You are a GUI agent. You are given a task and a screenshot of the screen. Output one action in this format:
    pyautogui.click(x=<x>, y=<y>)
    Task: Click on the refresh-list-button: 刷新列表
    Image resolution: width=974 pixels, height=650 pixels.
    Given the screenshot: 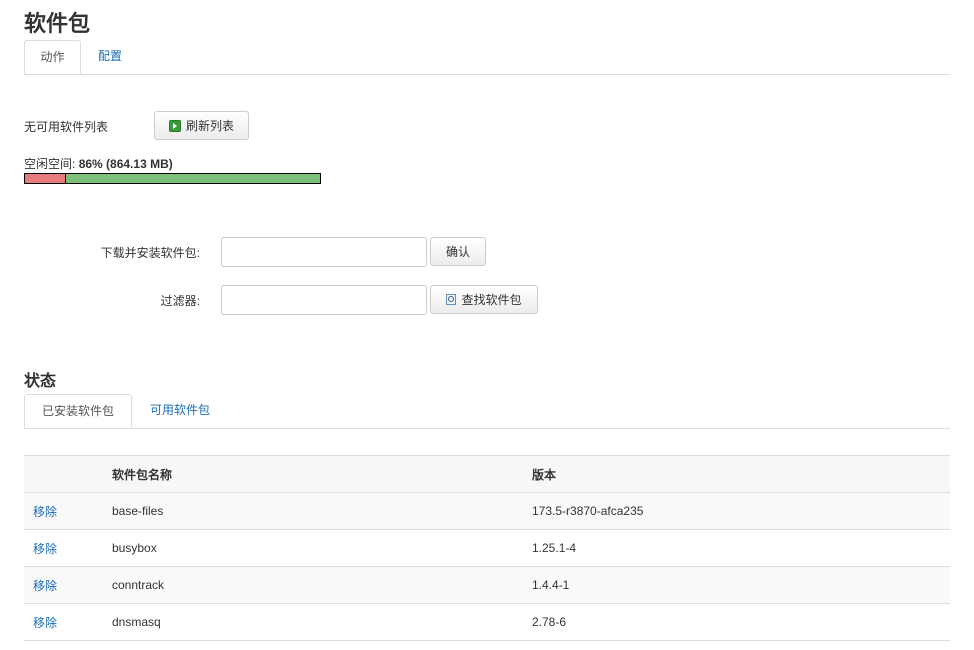 What is the action you would take?
    pyautogui.click(x=201, y=125)
    